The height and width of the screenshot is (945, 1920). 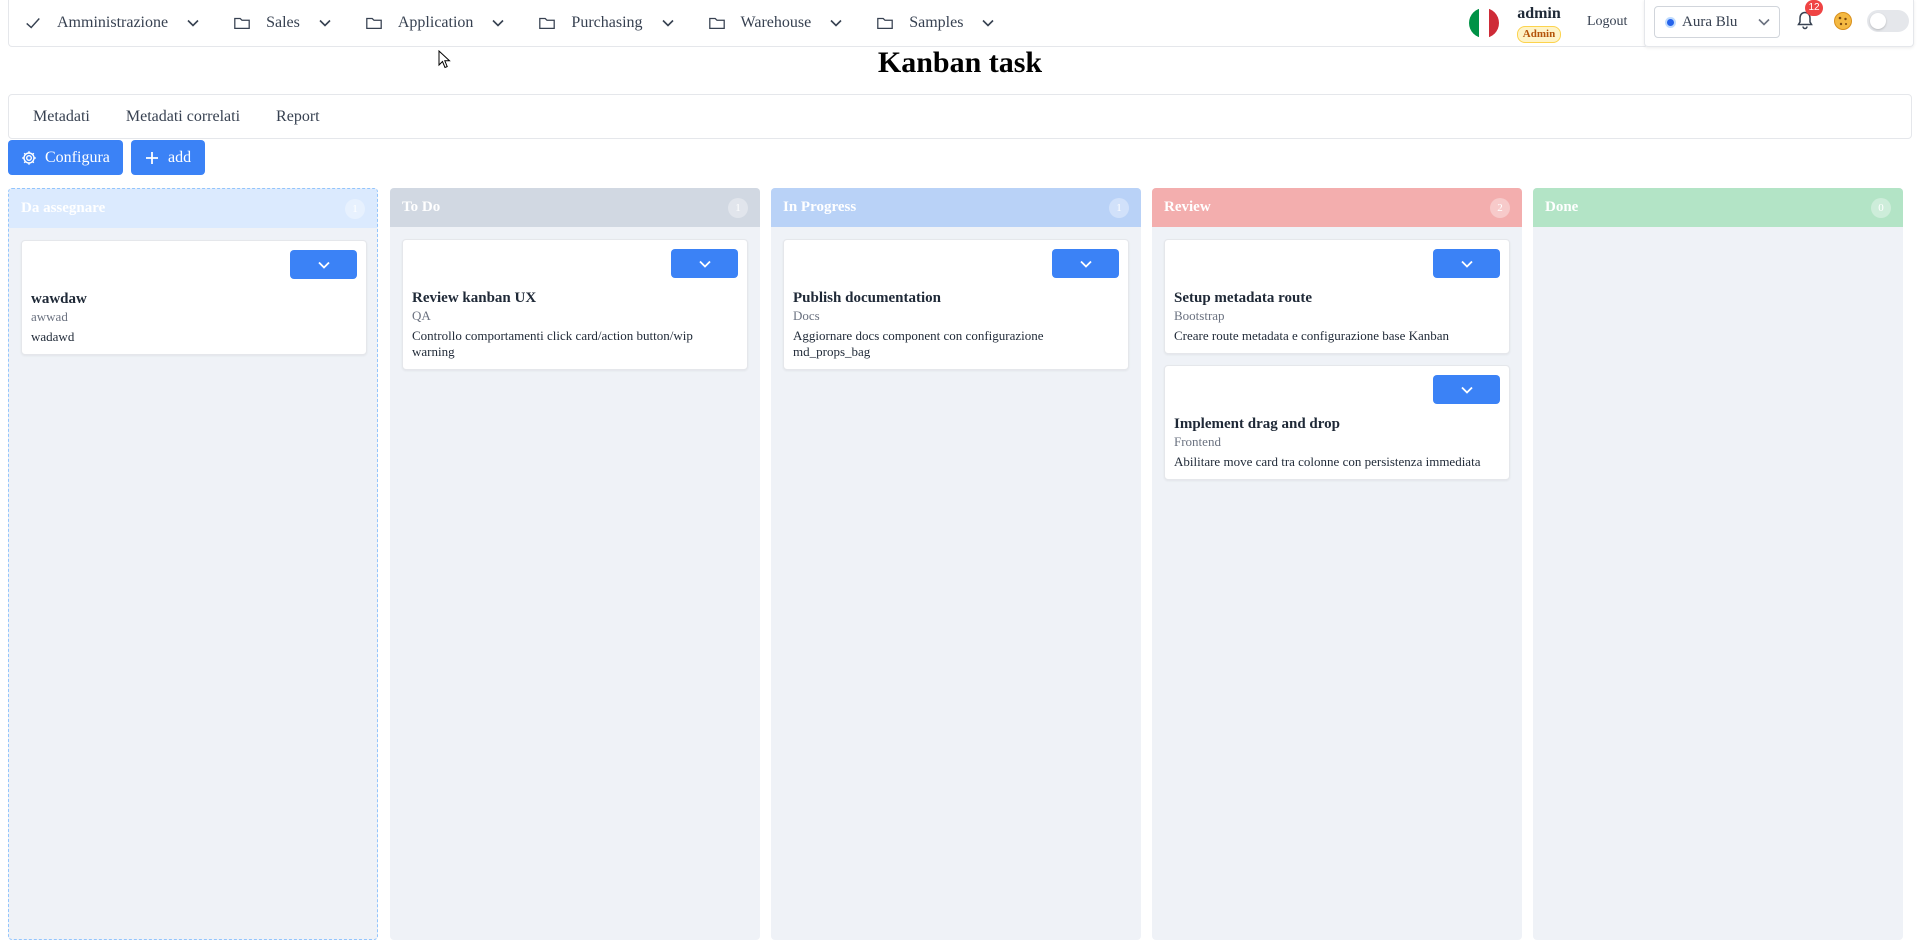 What do you see at coordinates (1197, 441) in the screenshot?
I see `card-tag: Frontend` at bounding box center [1197, 441].